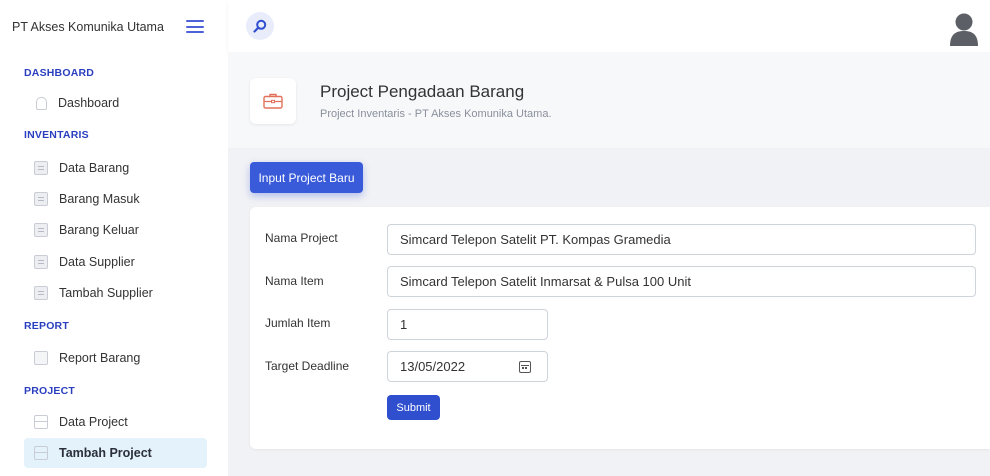 The width and height of the screenshot is (990, 476). Describe the element at coordinates (298, 323) in the screenshot. I see `label-jumlah-item: Jumlah Item` at that location.